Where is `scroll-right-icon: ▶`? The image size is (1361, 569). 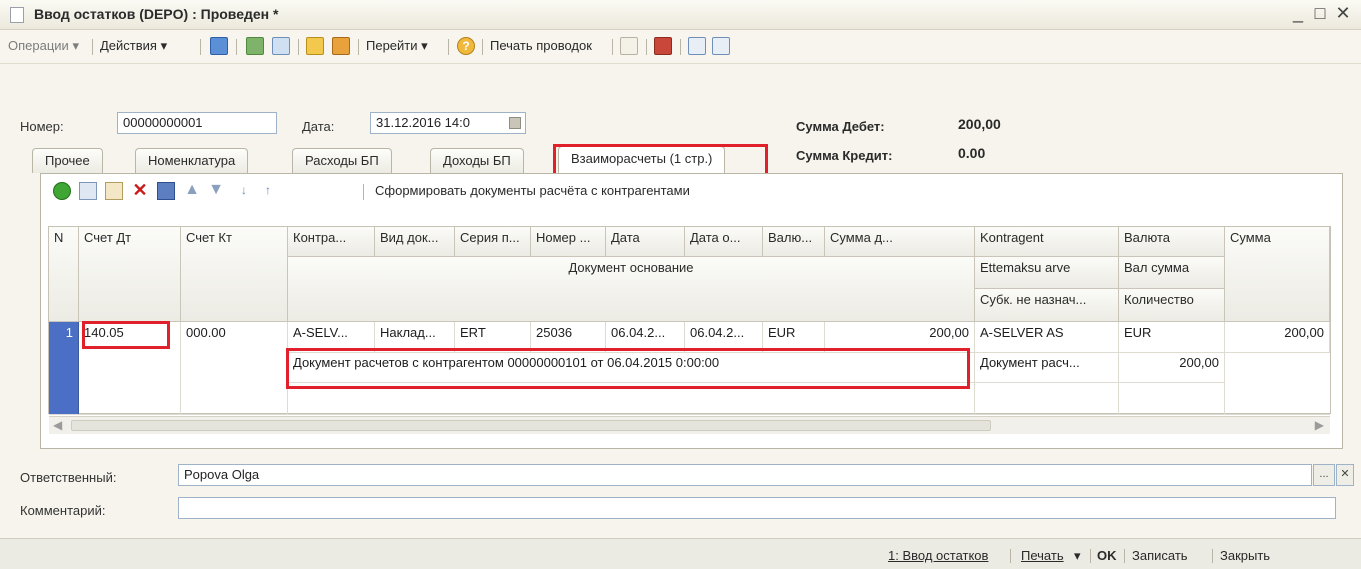 scroll-right-icon: ▶ is located at coordinates (1319, 425).